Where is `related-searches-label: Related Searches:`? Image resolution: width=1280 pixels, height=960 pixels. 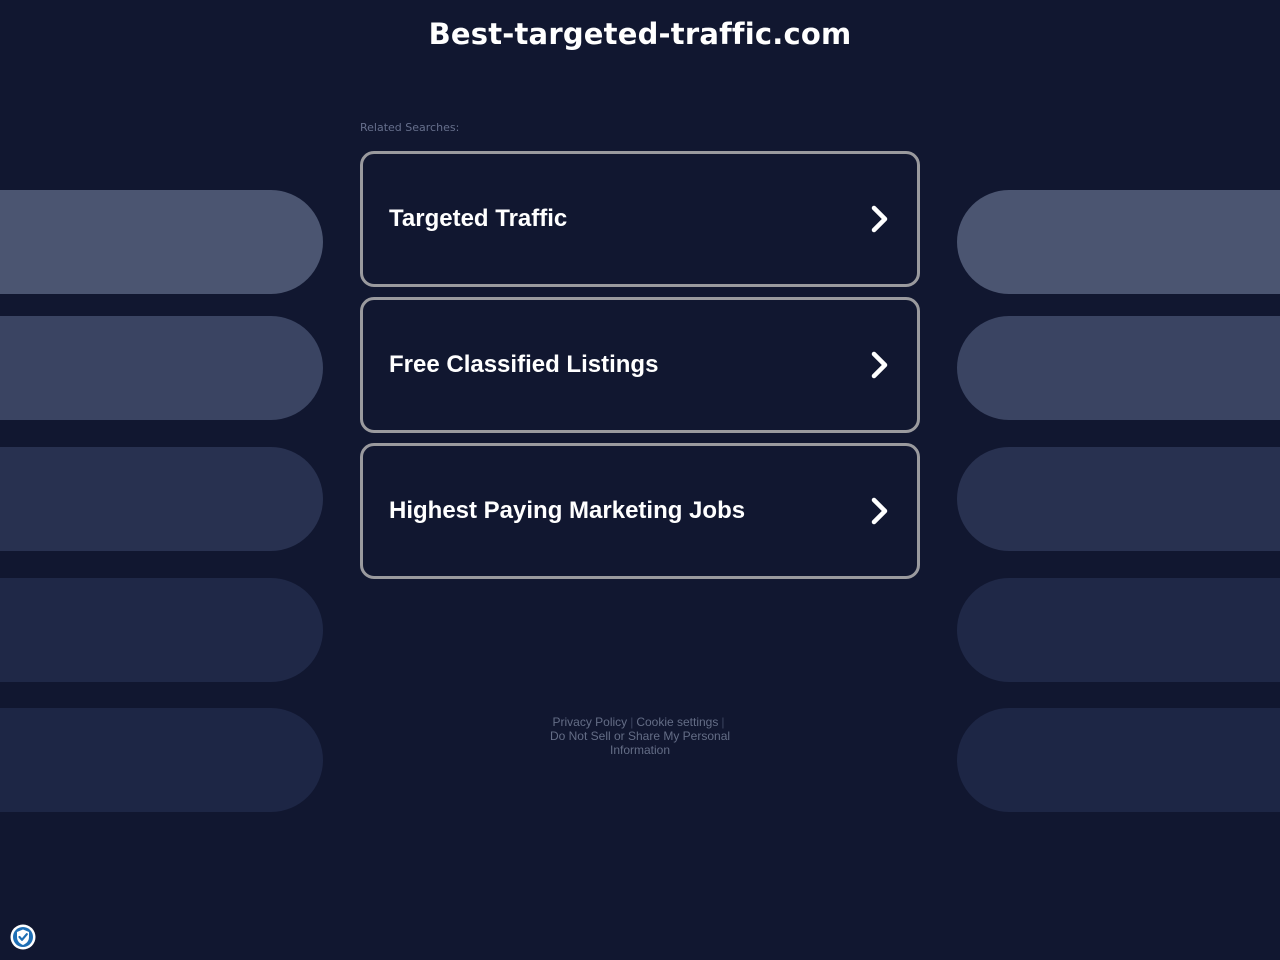
related-searches-label: Related Searches: is located at coordinates (410, 127).